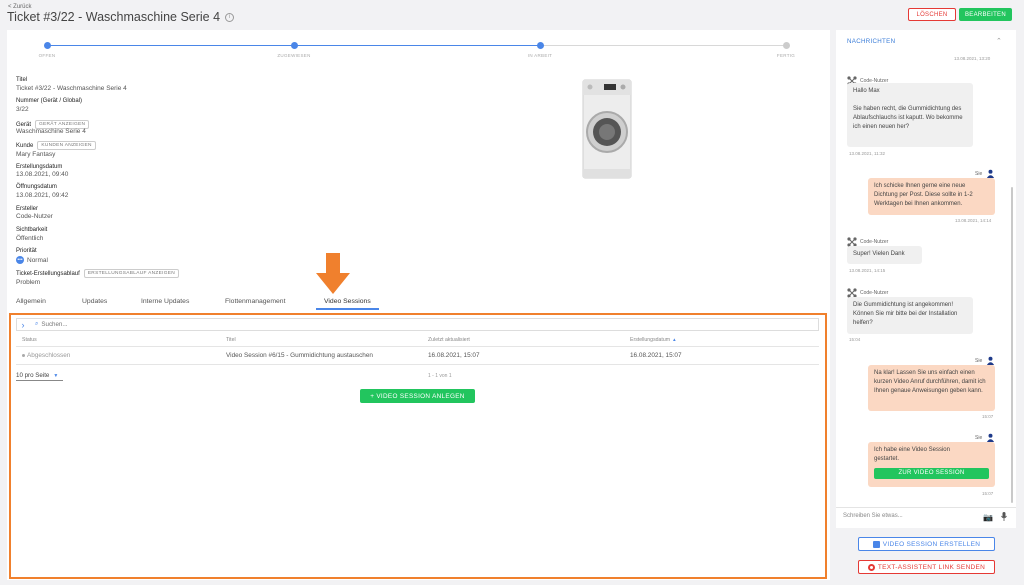 This screenshot has width=1024, height=585. Describe the element at coordinates (22, 80) in the screenshot. I see `title-label: Titel` at that location.